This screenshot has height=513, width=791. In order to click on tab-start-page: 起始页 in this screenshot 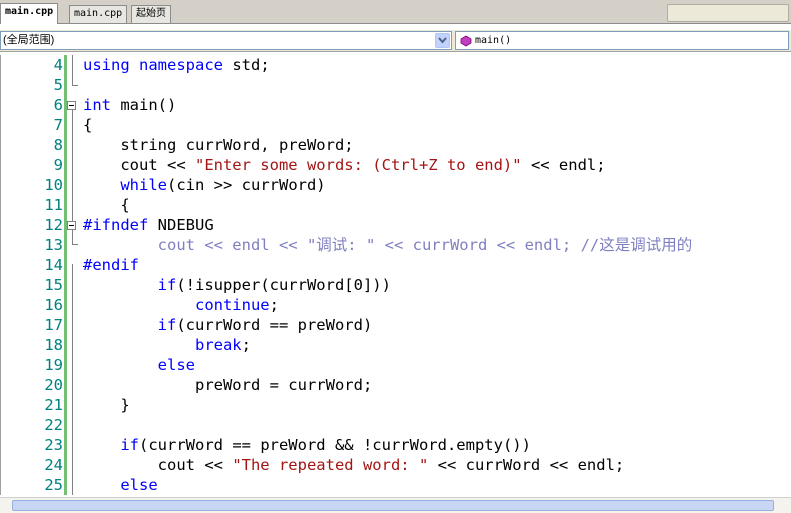, I will do `click(151, 14)`.